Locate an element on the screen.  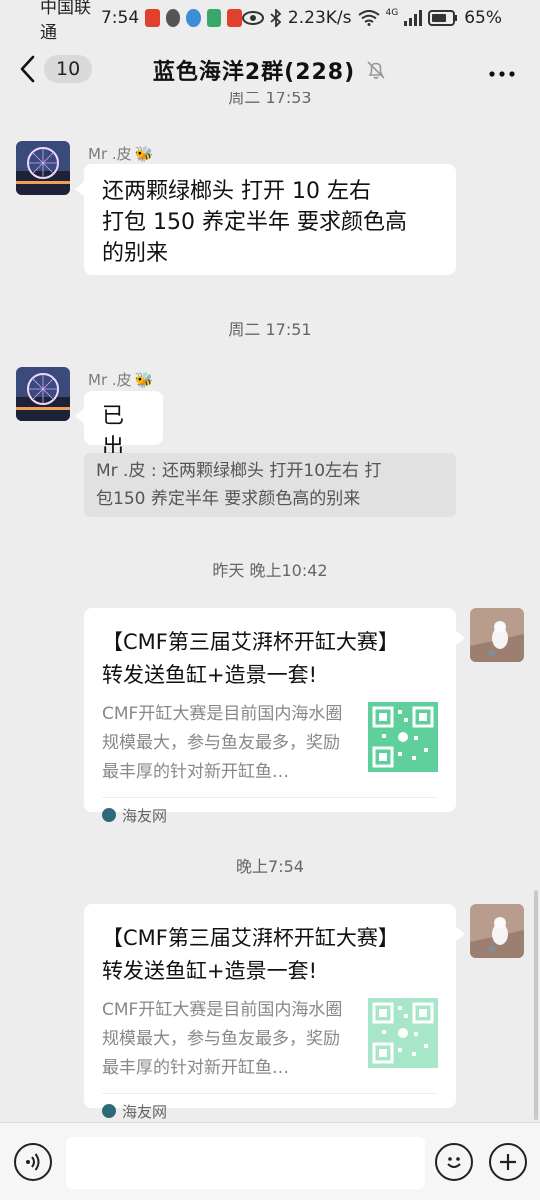
scrollbar is located at coordinates (536, 1005).